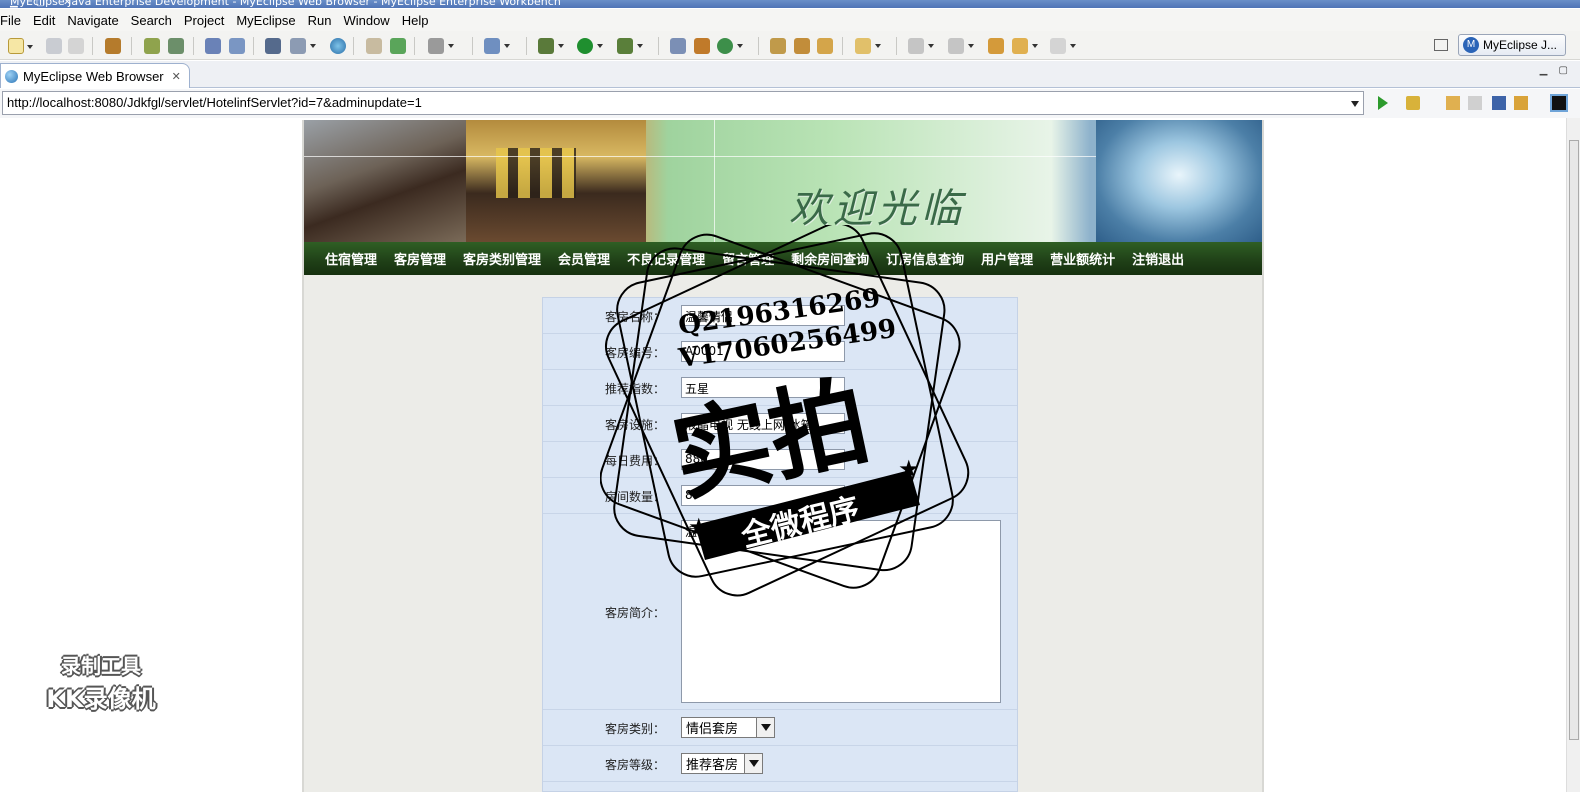 The height and width of the screenshot is (792, 1580). I want to click on run-external-icon, so click(630, 46).